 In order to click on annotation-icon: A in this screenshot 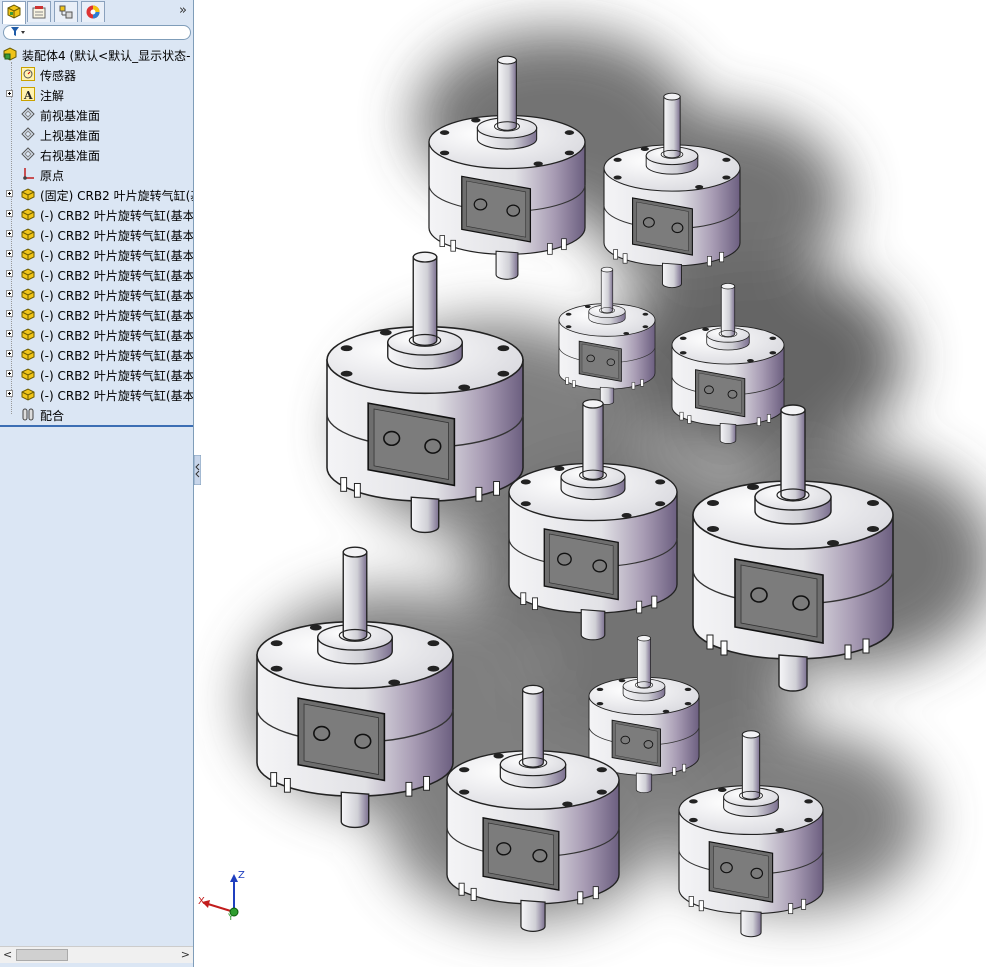, I will do `click(28, 94)`.